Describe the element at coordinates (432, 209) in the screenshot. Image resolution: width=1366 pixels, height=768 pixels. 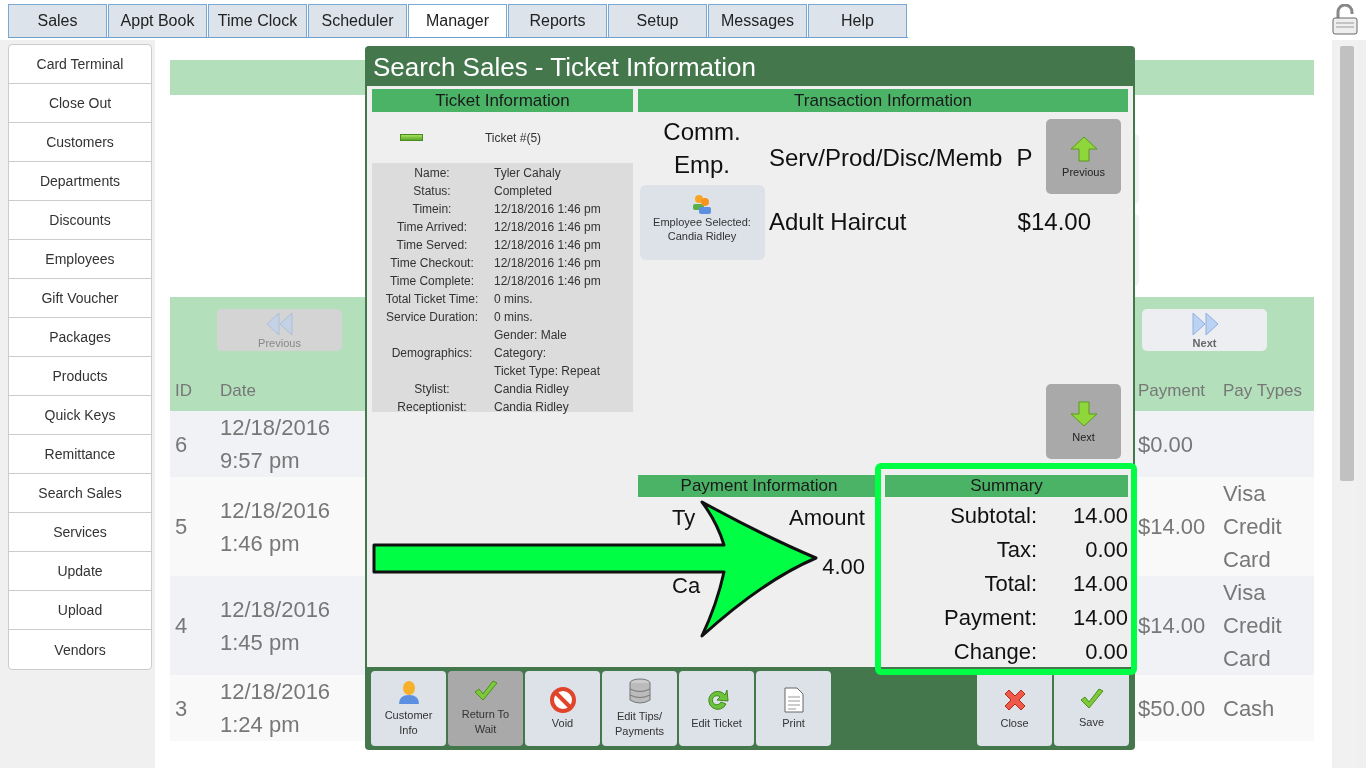
I see `field-label: Timein:` at that location.